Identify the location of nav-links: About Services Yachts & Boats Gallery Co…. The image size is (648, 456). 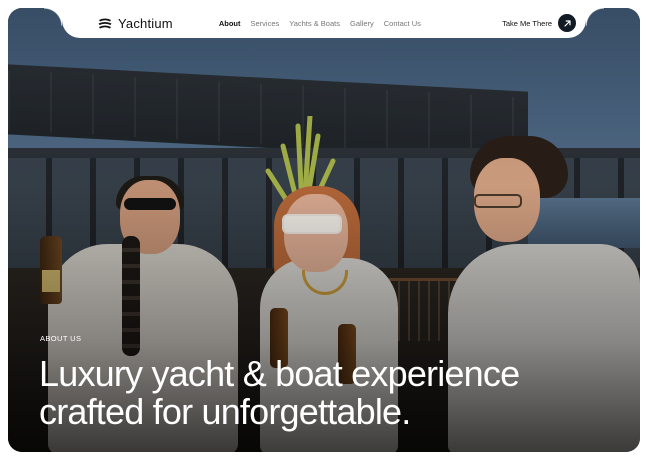
(320, 23).